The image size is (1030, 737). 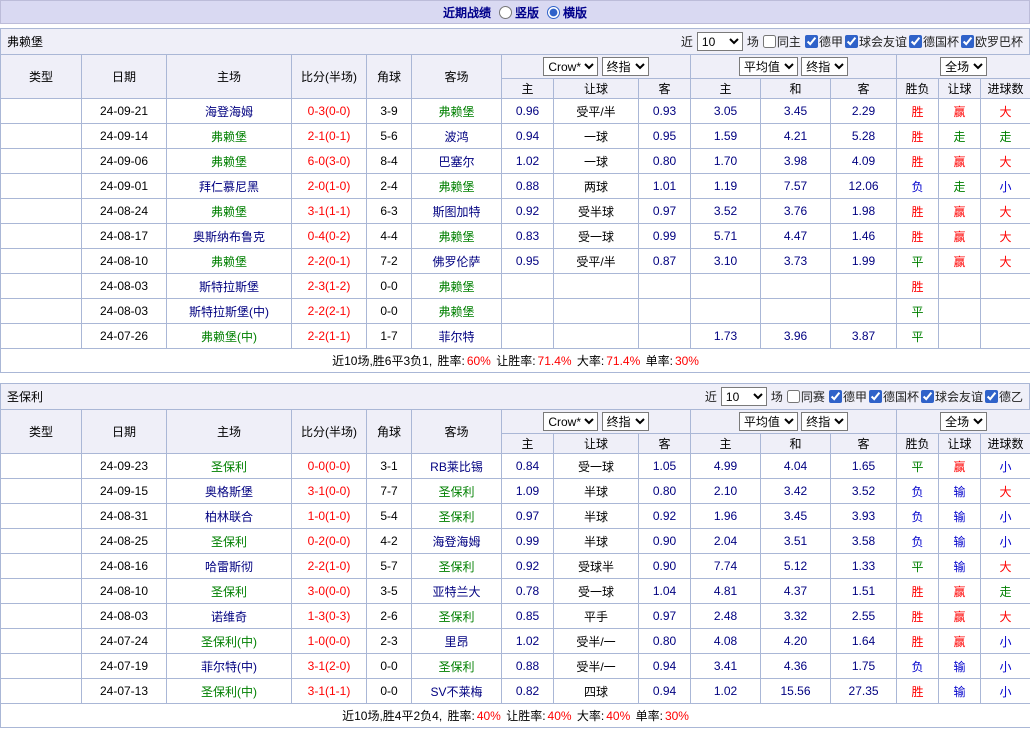 I want to click on score-cell: 2-2(2-1), so click(x=329, y=311).